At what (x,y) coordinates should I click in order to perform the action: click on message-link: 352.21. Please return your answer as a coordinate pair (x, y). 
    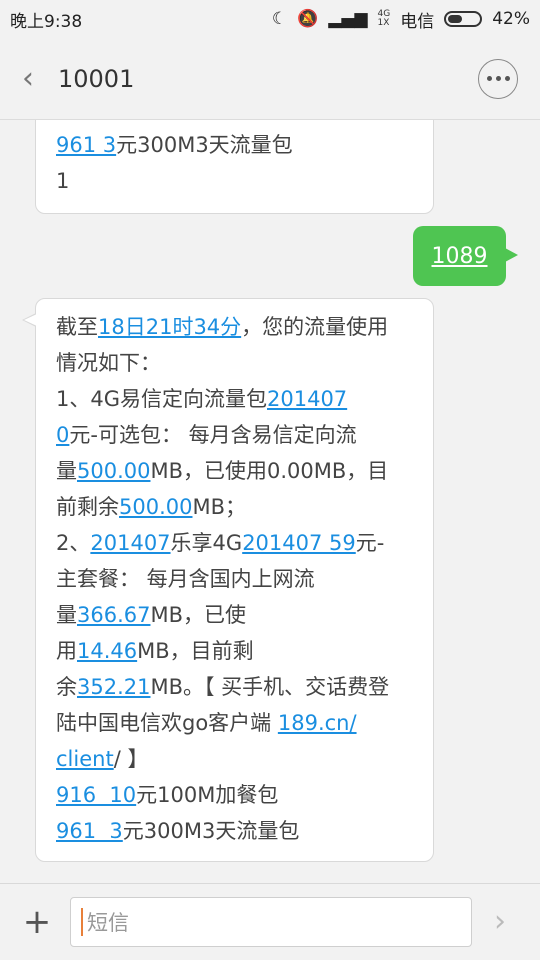
    Looking at the image, I should click on (113, 687).